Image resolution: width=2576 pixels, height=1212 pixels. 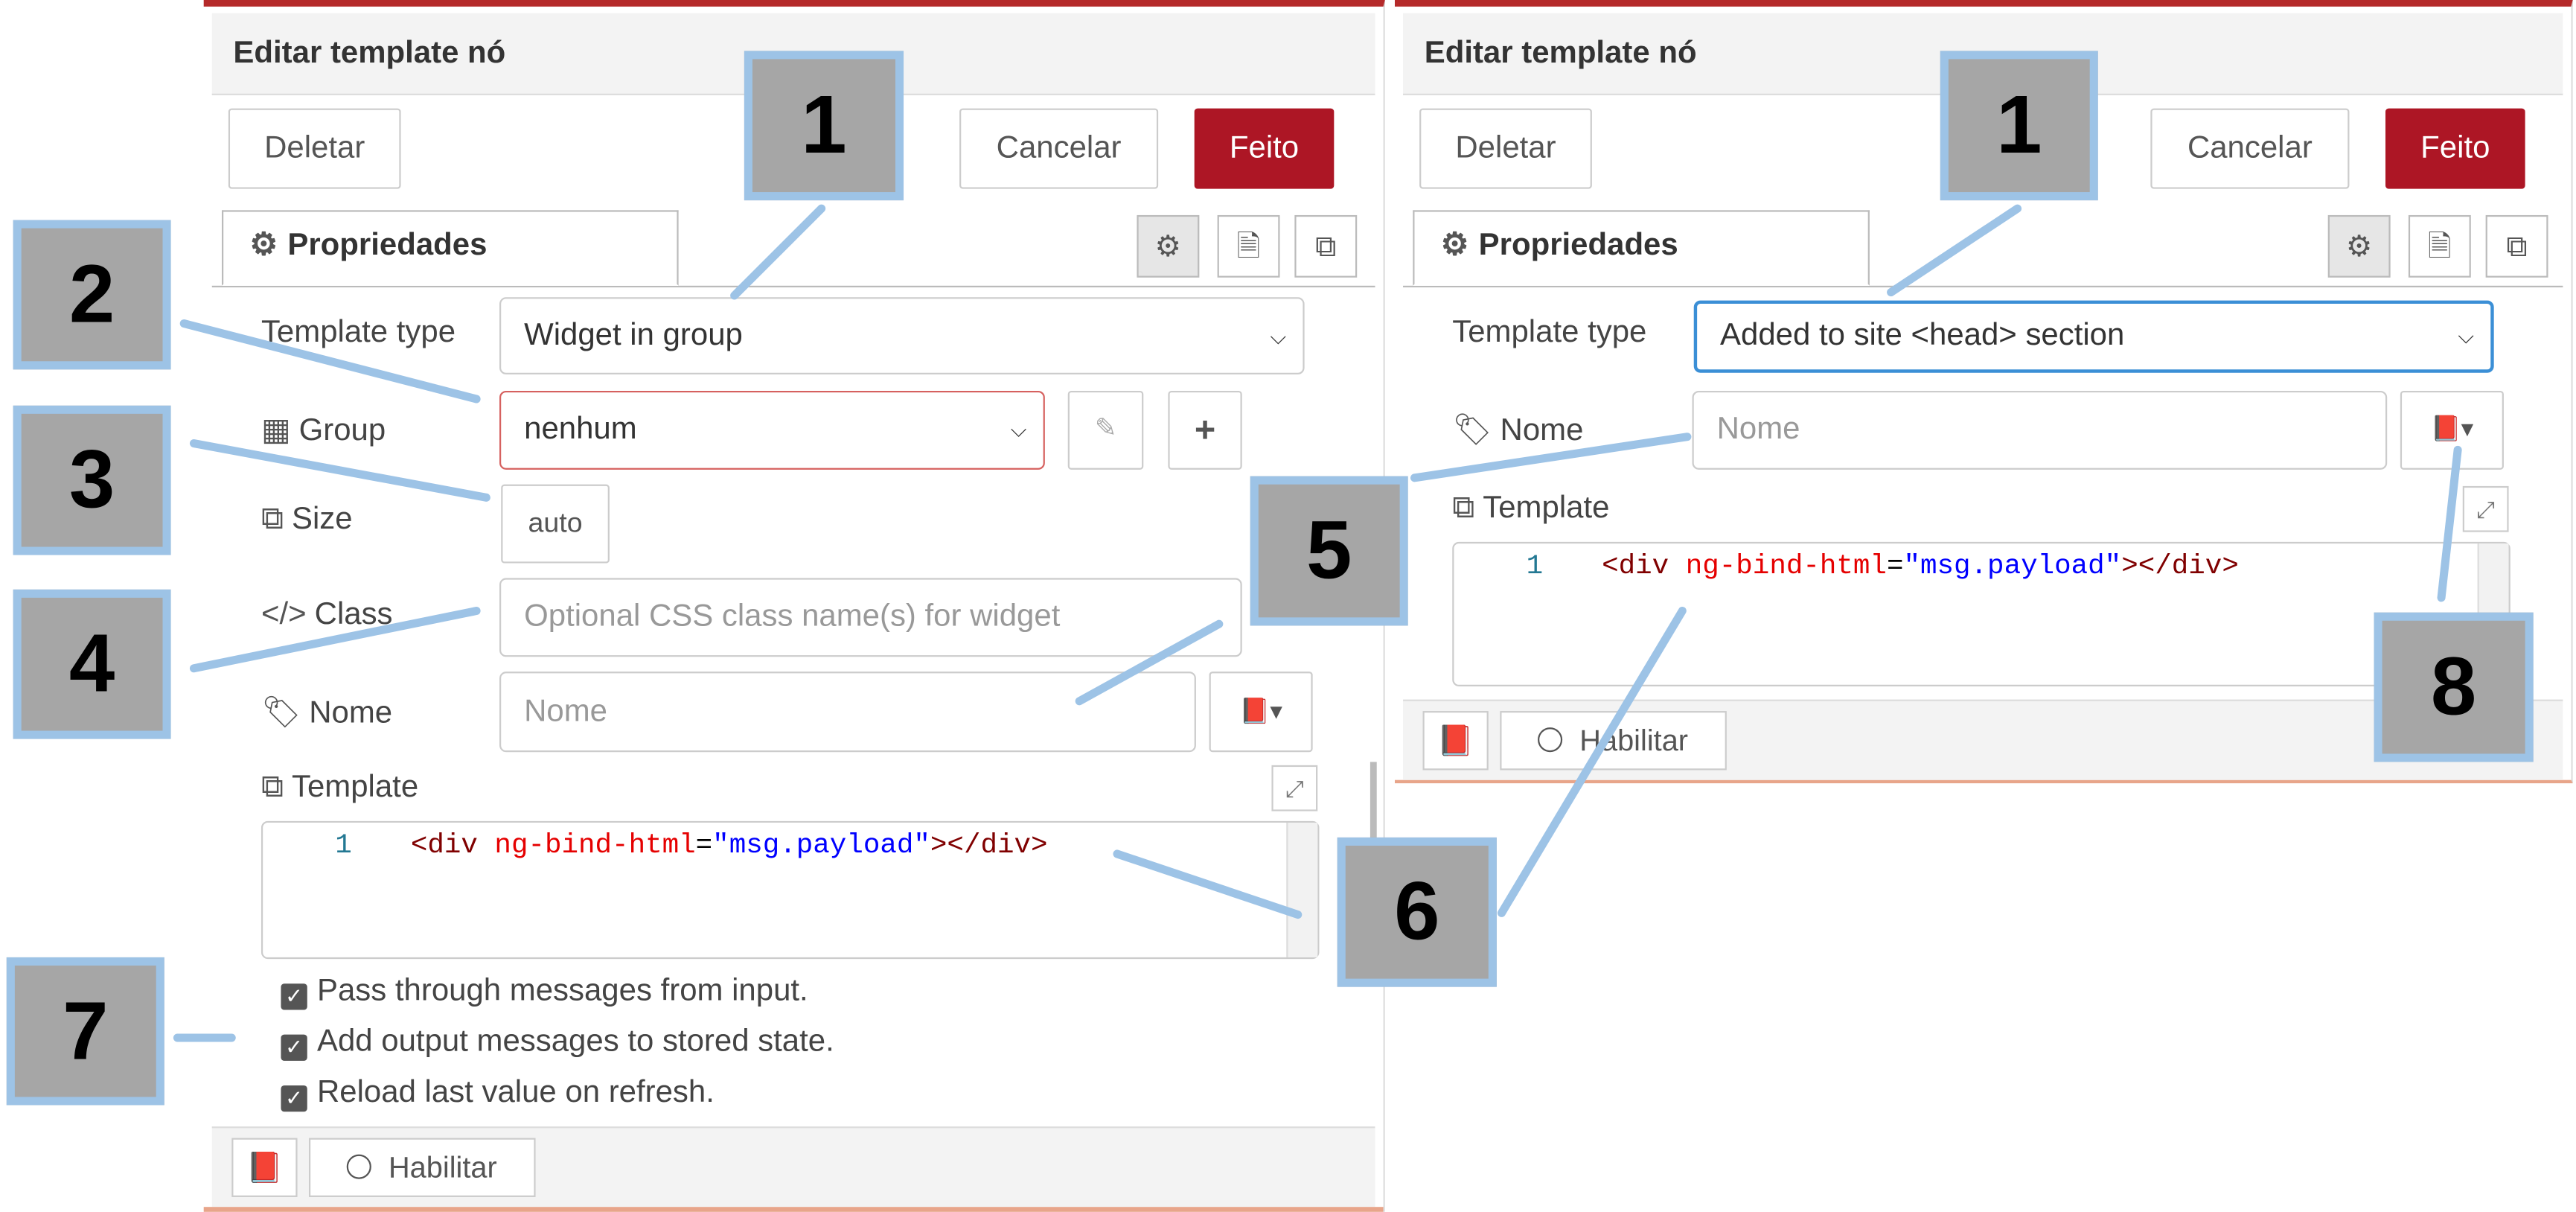 I want to click on leader-line-6-left, so click(x=1208, y=884).